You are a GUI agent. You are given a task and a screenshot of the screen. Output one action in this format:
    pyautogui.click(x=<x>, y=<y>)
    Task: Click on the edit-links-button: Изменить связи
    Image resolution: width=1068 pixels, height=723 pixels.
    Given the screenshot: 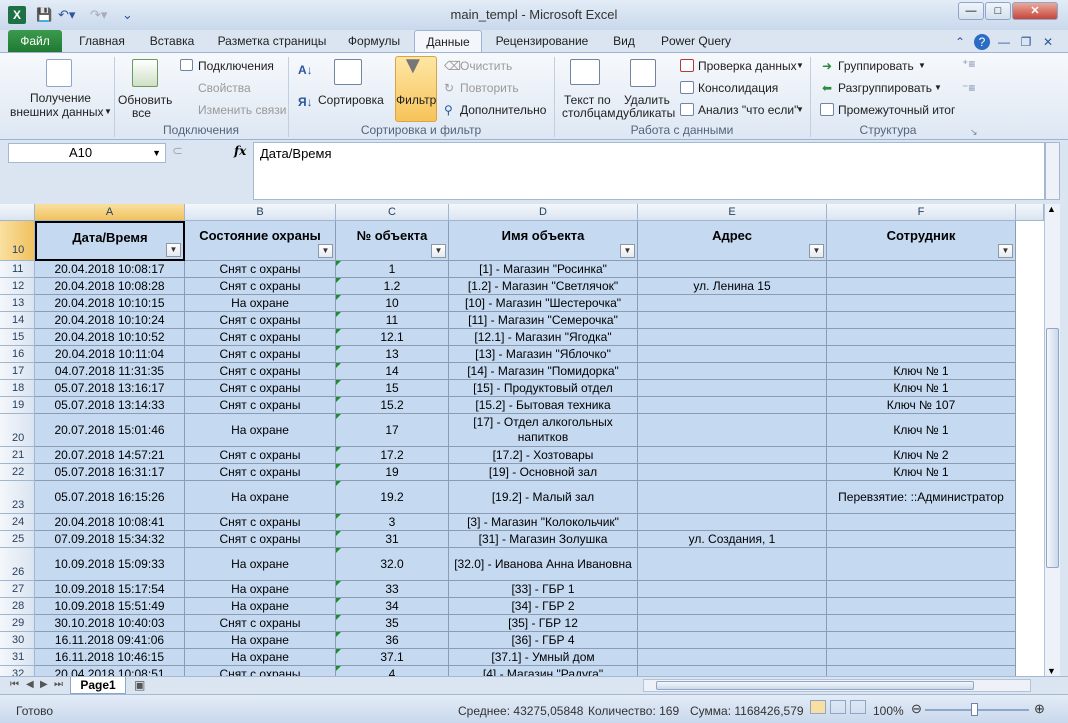 What is the action you would take?
    pyautogui.click(x=242, y=110)
    